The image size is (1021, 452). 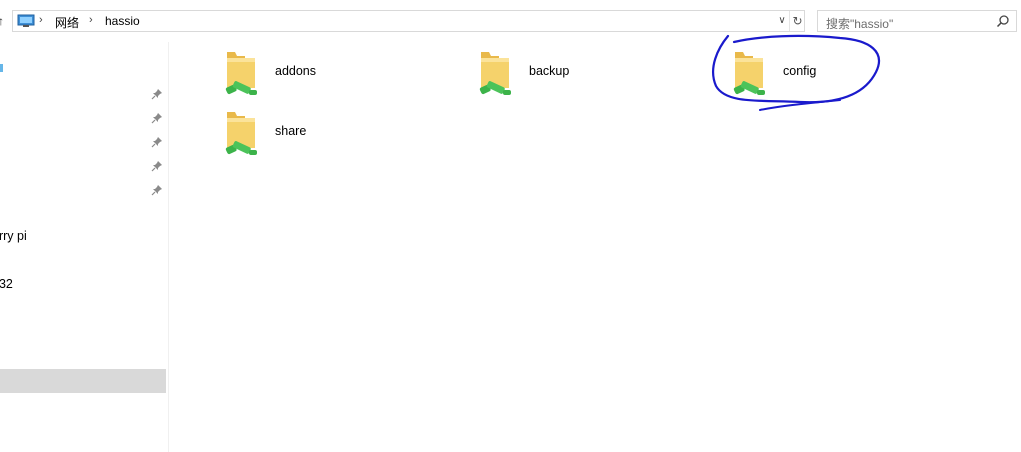 What do you see at coordinates (26, 20) in the screenshot?
I see `network-computer-icon` at bounding box center [26, 20].